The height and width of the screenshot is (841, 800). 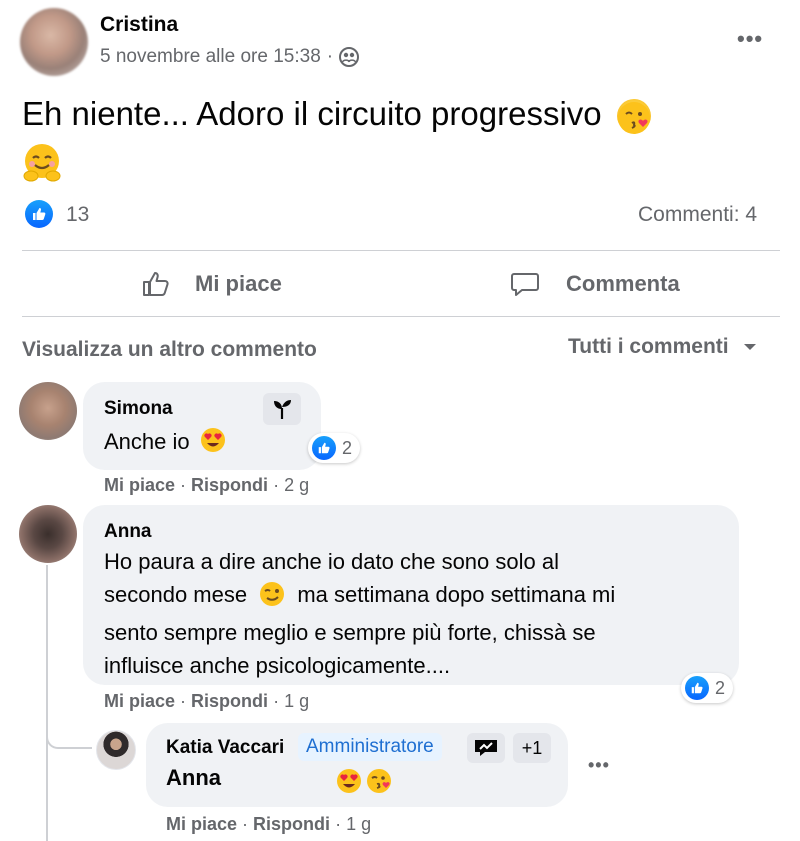 What do you see at coordinates (750, 347) in the screenshot?
I see `caret-down-icon` at bounding box center [750, 347].